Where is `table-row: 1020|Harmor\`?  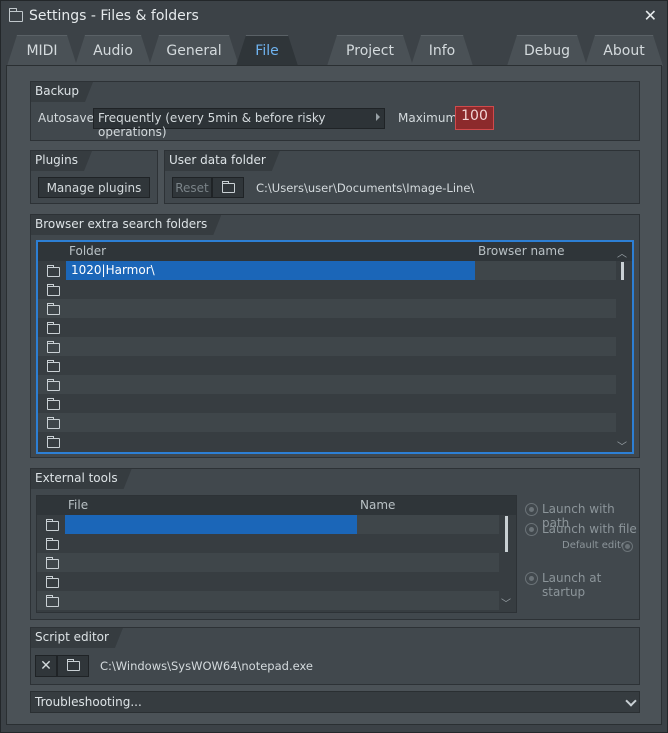 table-row: 1020|Harmor\ is located at coordinates (327, 270).